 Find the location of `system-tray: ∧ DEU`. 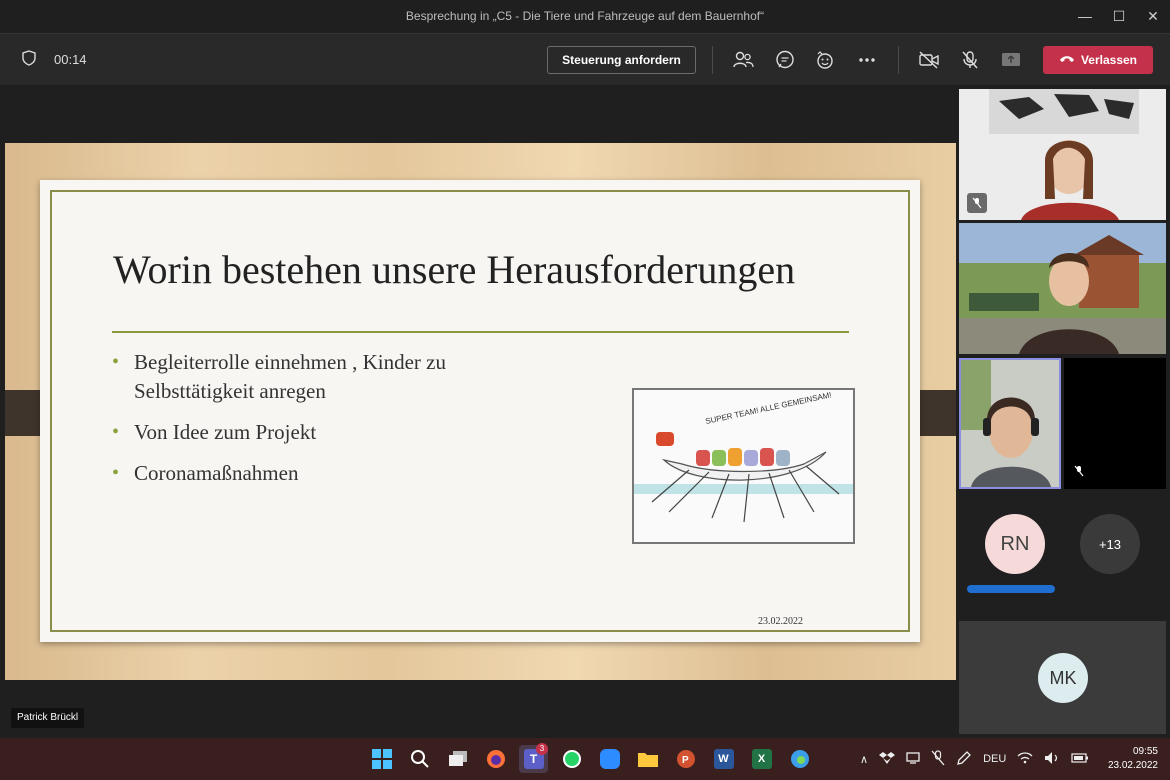

system-tray: ∧ DEU is located at coordinates (974, 759).